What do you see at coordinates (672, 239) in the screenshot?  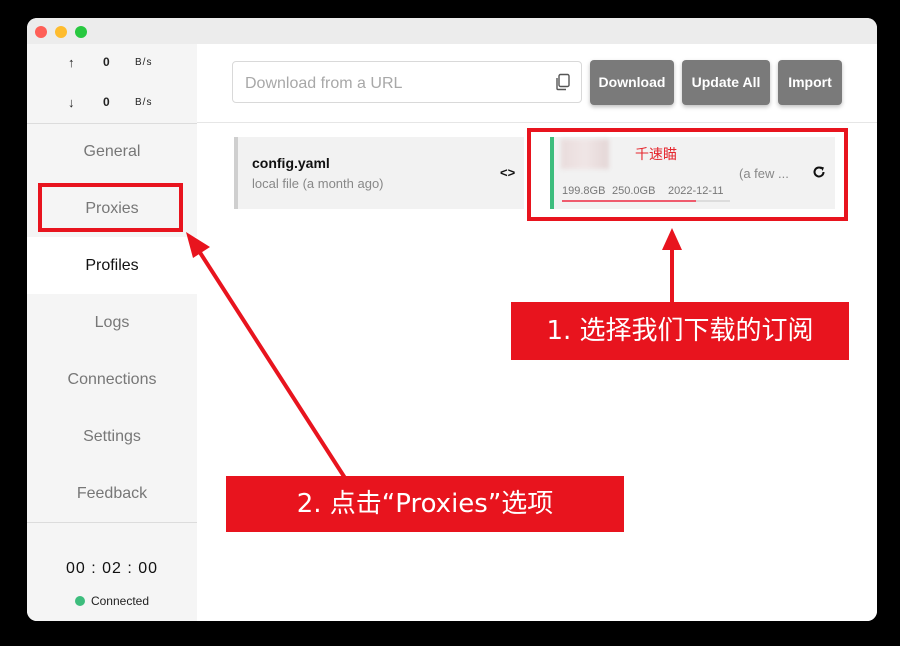 I see `step1-arrow-head-icon` at bounding box center [672, 239].